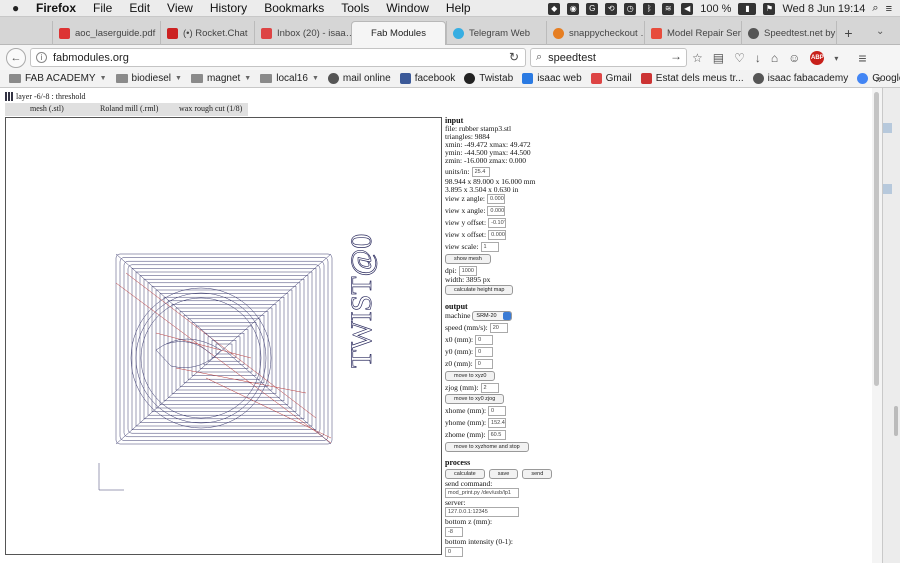 This screenshot has width=900, height=563. I want to click on volume-icon: ◀, so click(687, 8).